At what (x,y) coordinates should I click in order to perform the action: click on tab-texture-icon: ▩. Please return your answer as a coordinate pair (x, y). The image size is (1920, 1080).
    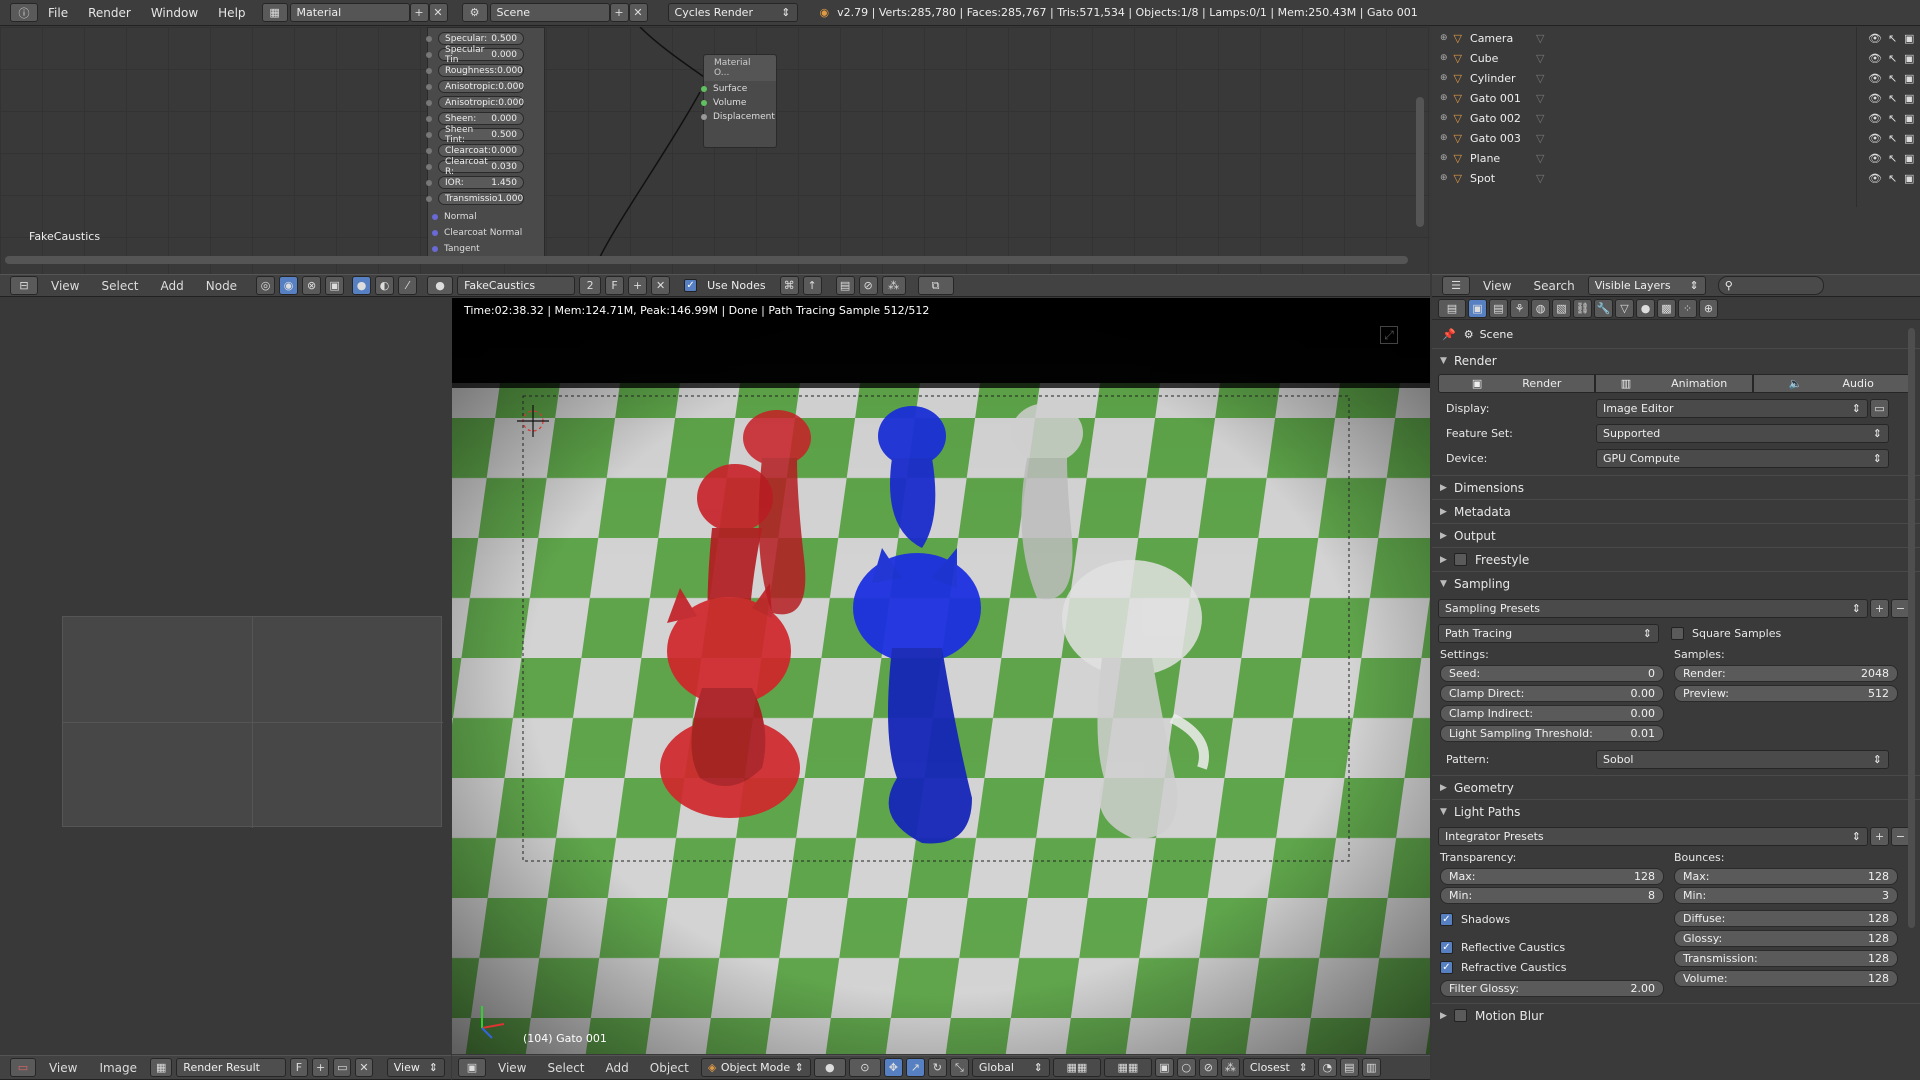
    Looking at the image, I should click on (1666, 308).